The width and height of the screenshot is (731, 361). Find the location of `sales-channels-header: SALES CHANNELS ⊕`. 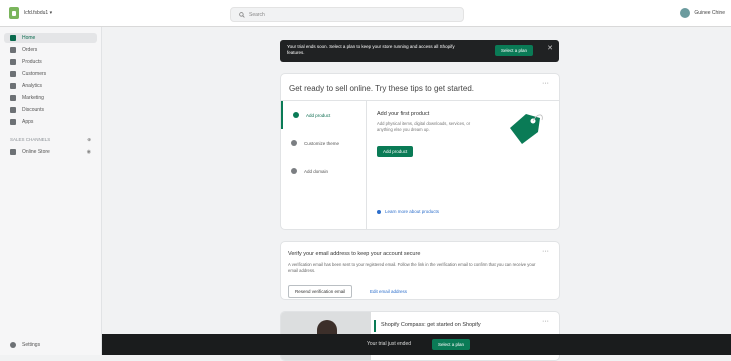

sales-channels-header: SALES CHANNELS ⊕ is located at coordinates (50, 140).